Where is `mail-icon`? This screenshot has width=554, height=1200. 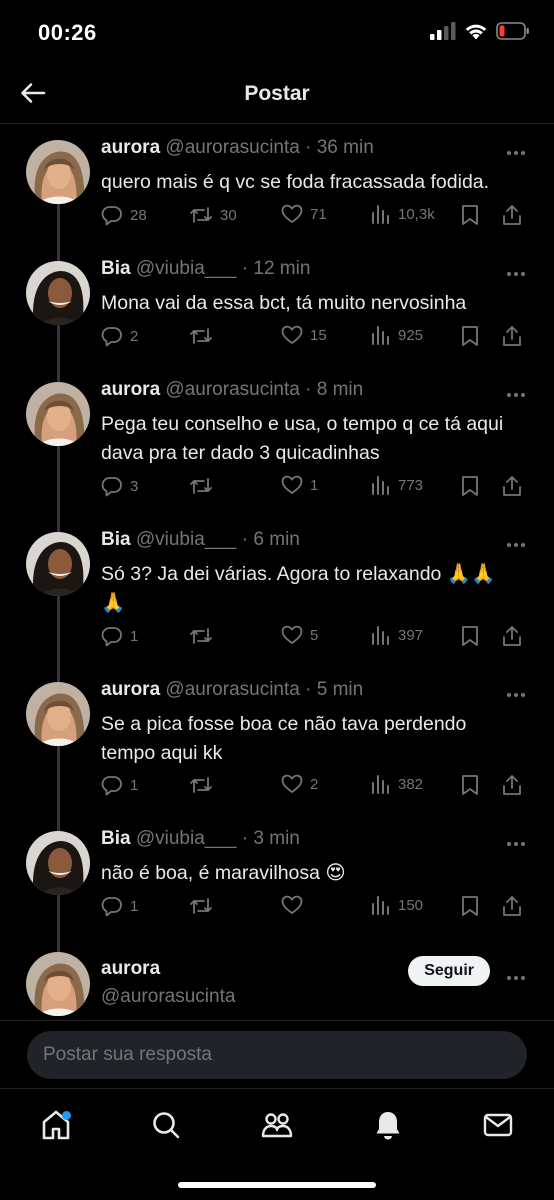 mail-icon is located at coordinates (498, 1127).